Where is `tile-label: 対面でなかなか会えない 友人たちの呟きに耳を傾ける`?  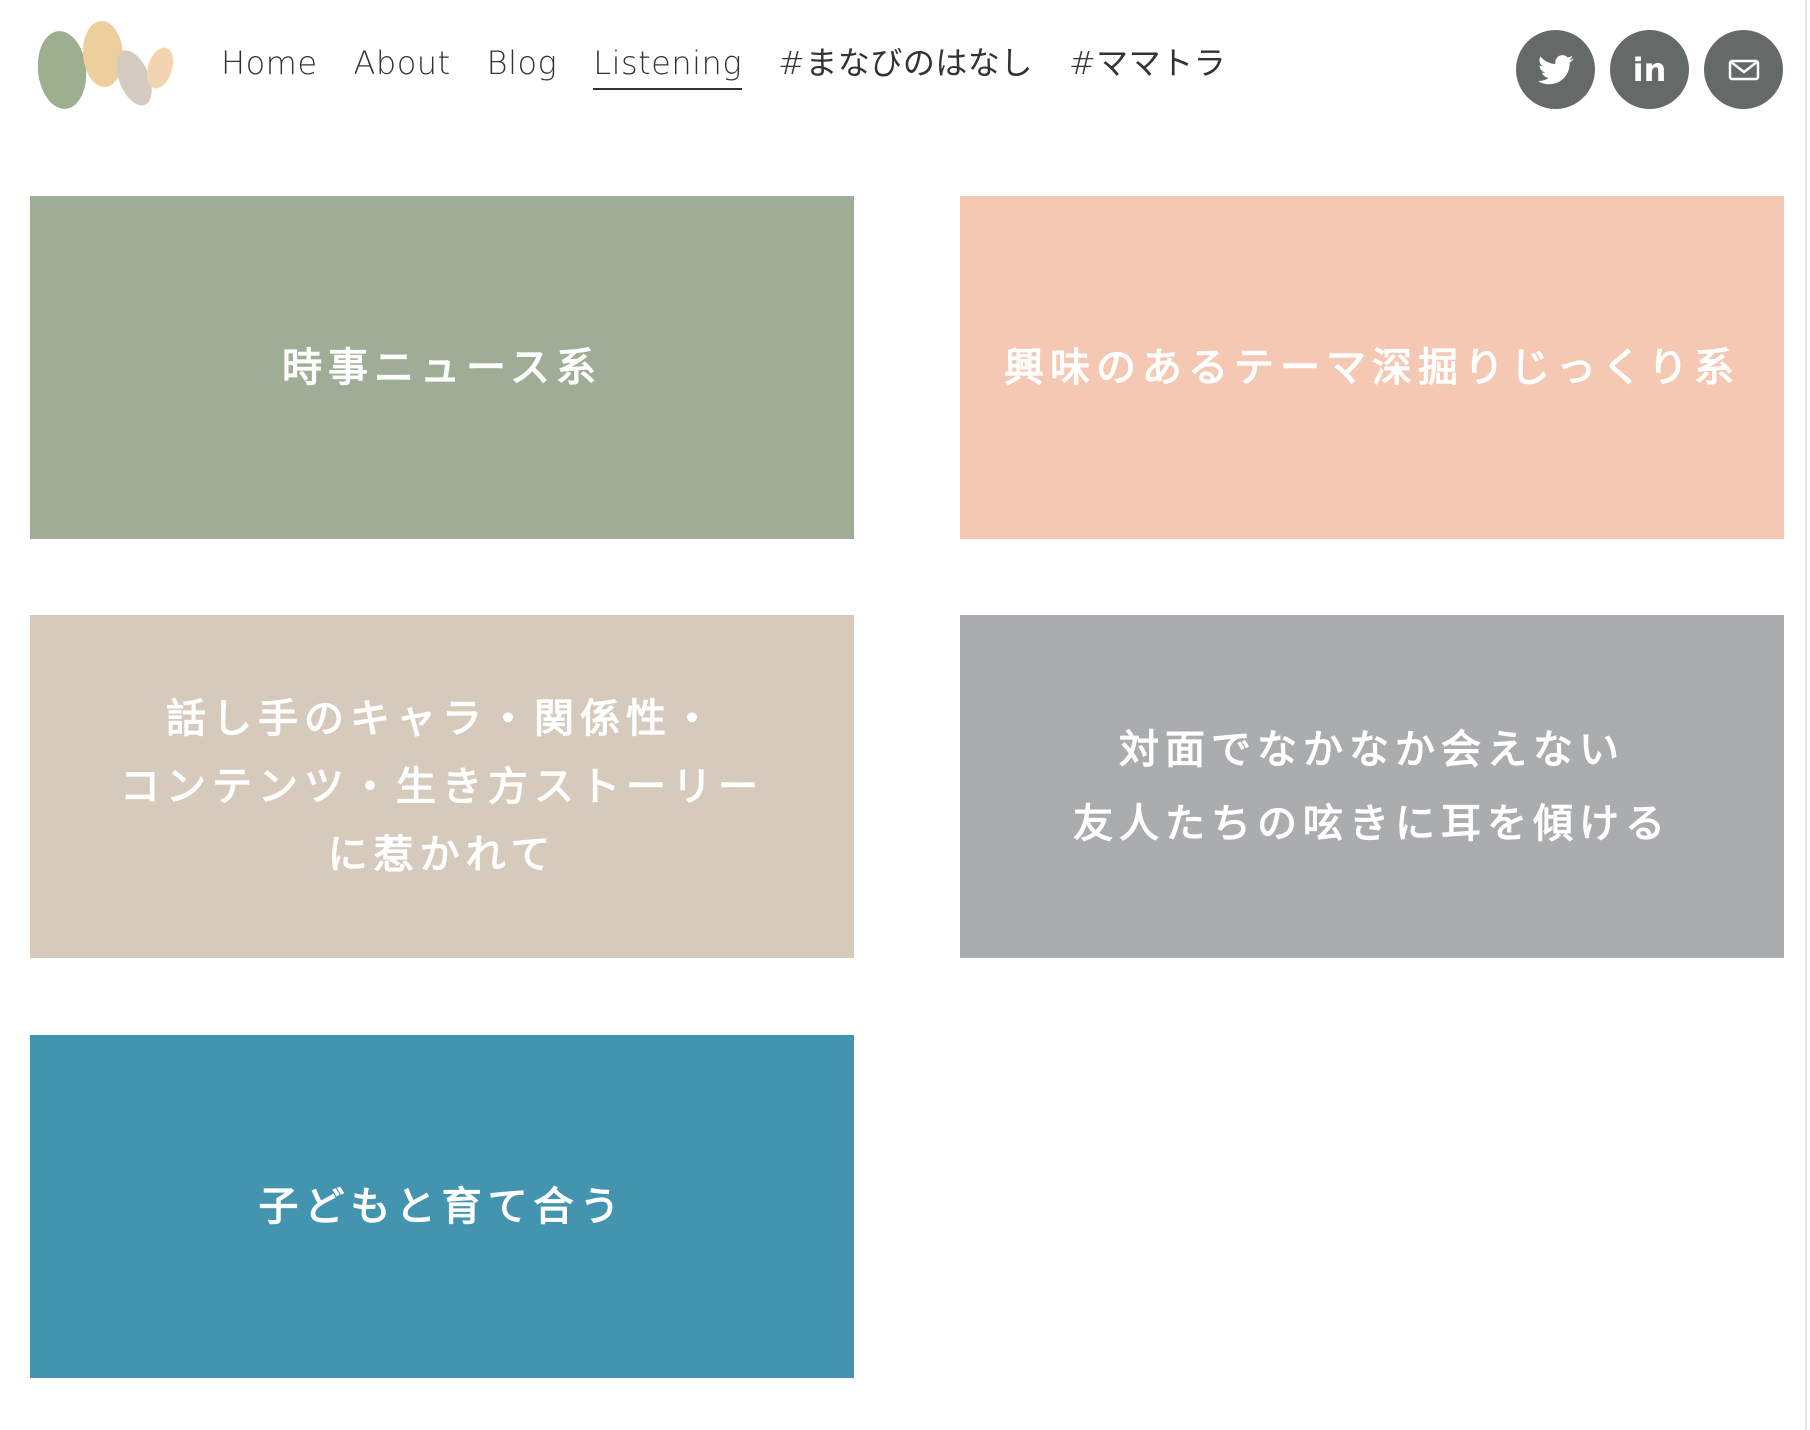
tile-label: 対面でなかなか会えない 友人たちの呟きに耳を傾ける is located at coordinates (1372, 786).